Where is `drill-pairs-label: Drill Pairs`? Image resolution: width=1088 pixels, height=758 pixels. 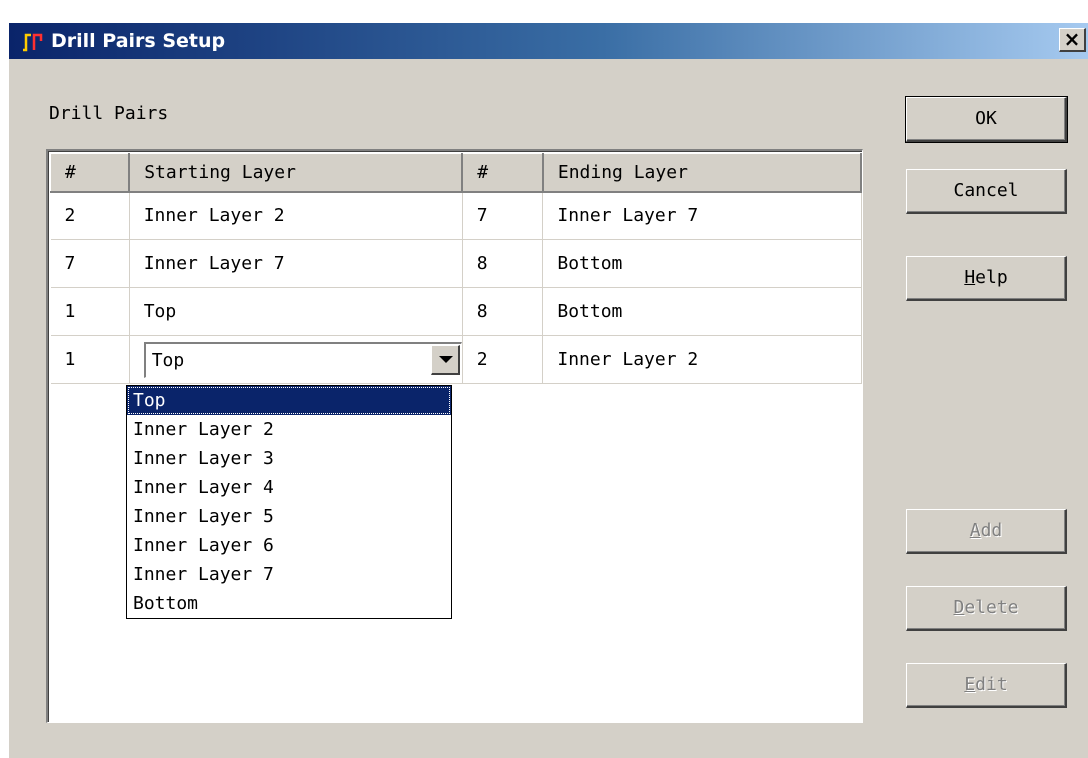
drill-pairs-label: Drill Pairs is located at coordinates (109, 113).